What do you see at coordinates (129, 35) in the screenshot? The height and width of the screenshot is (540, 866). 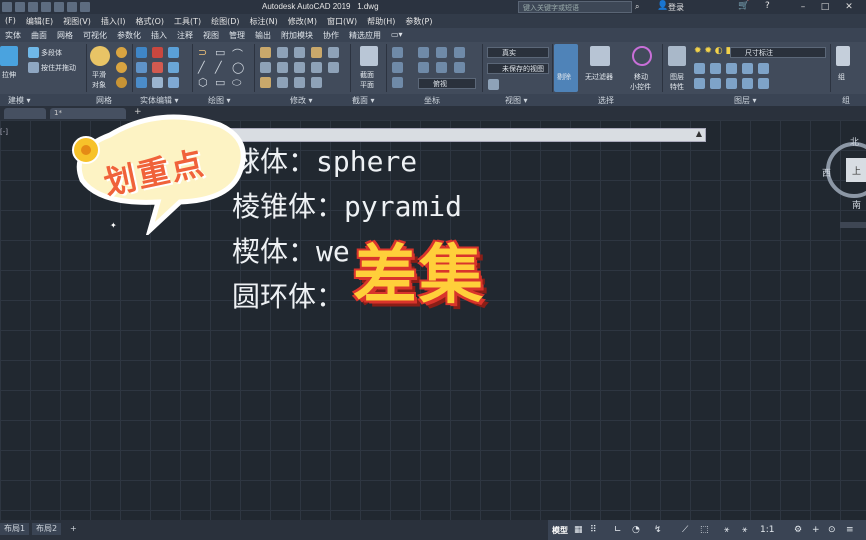 I see `tab-parametric: 参数化` at bounding box center [129, 35].